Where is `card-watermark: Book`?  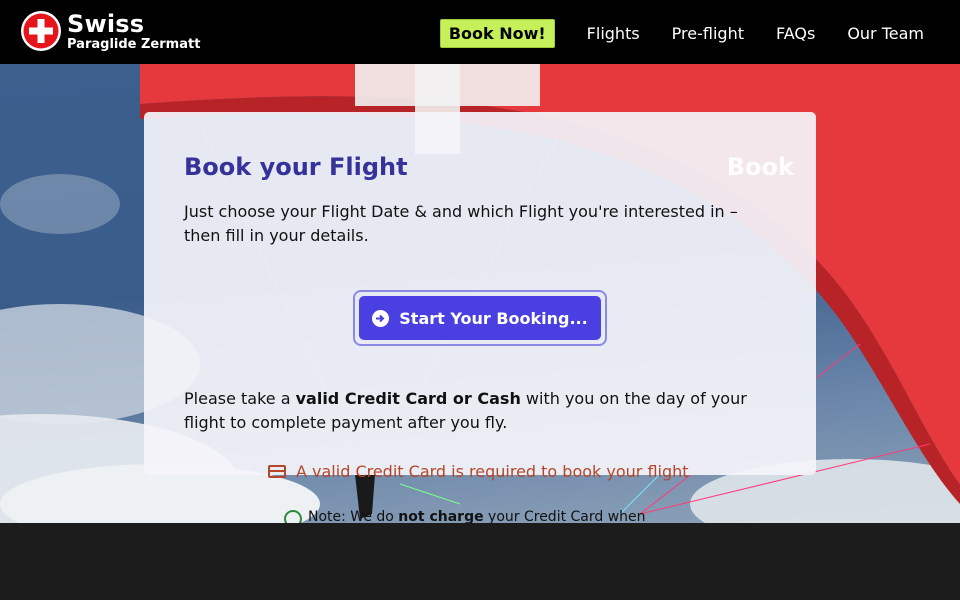
card-watermark: Book is located at coordinates (760, 167).